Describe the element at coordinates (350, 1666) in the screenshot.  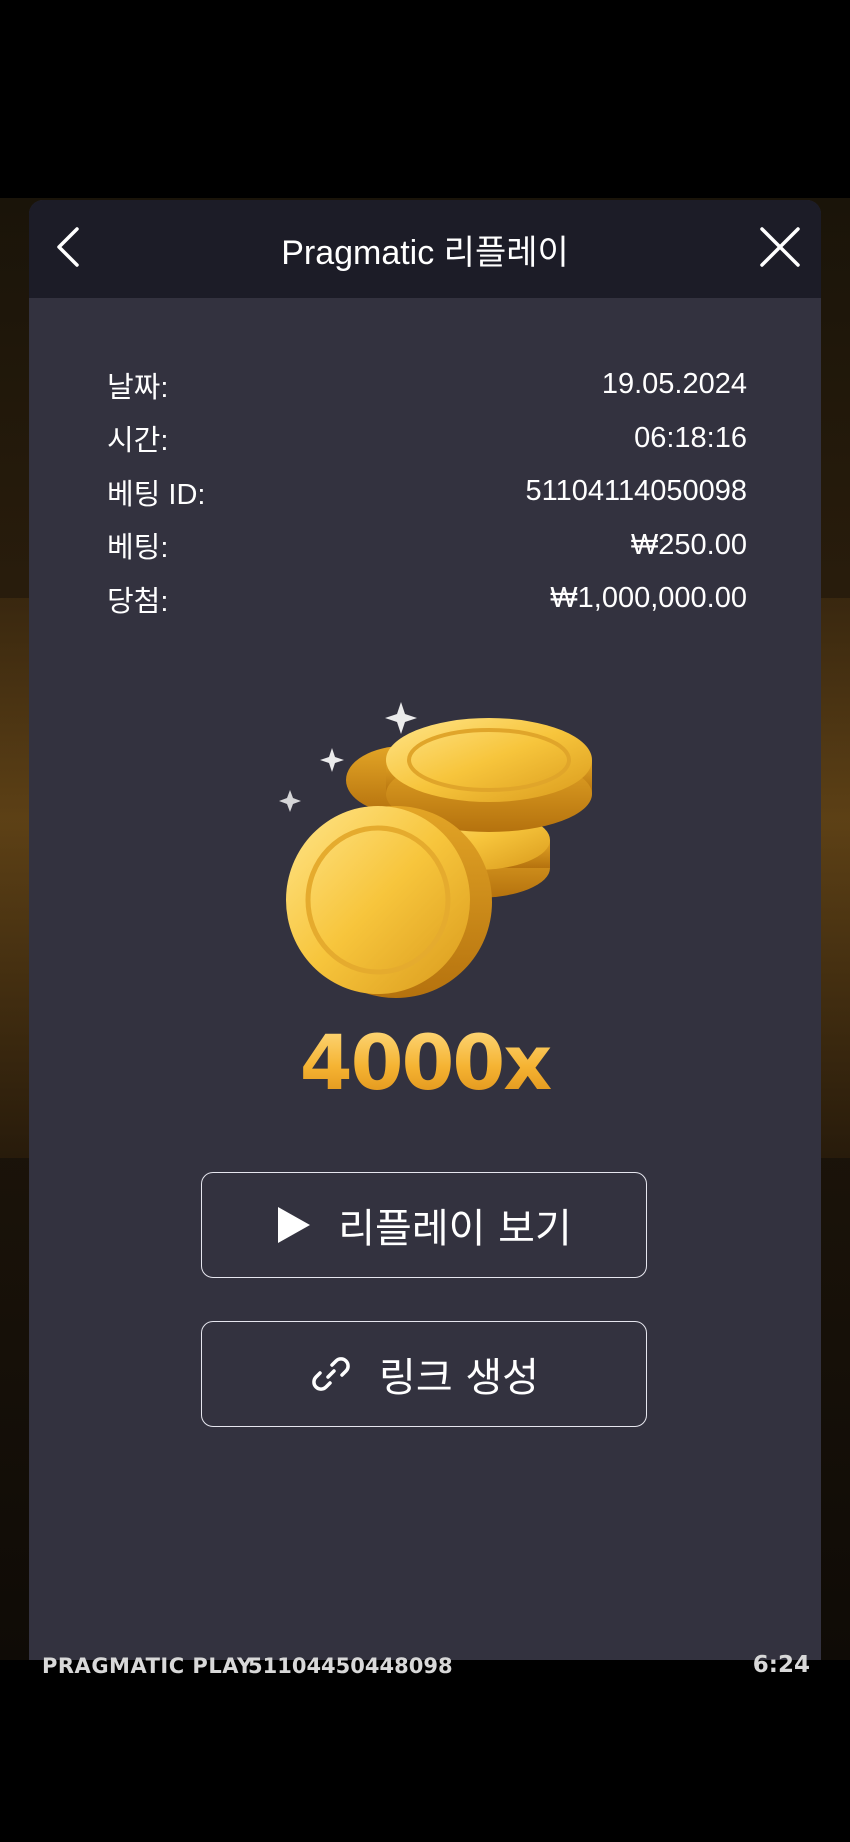
I see `round-id: 51104450448098` at that location.